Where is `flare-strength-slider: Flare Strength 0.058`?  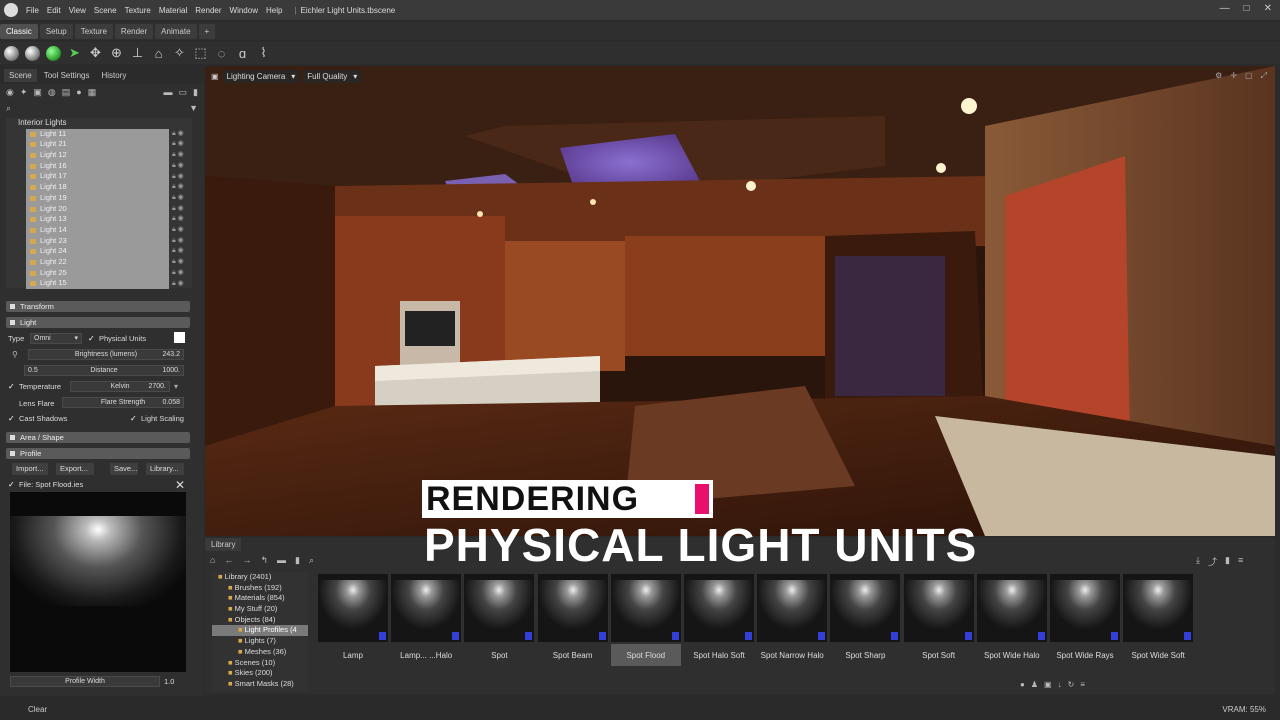 flare-strength-slider: Flare Strength 0.058 is located at coordinates (123, 402).